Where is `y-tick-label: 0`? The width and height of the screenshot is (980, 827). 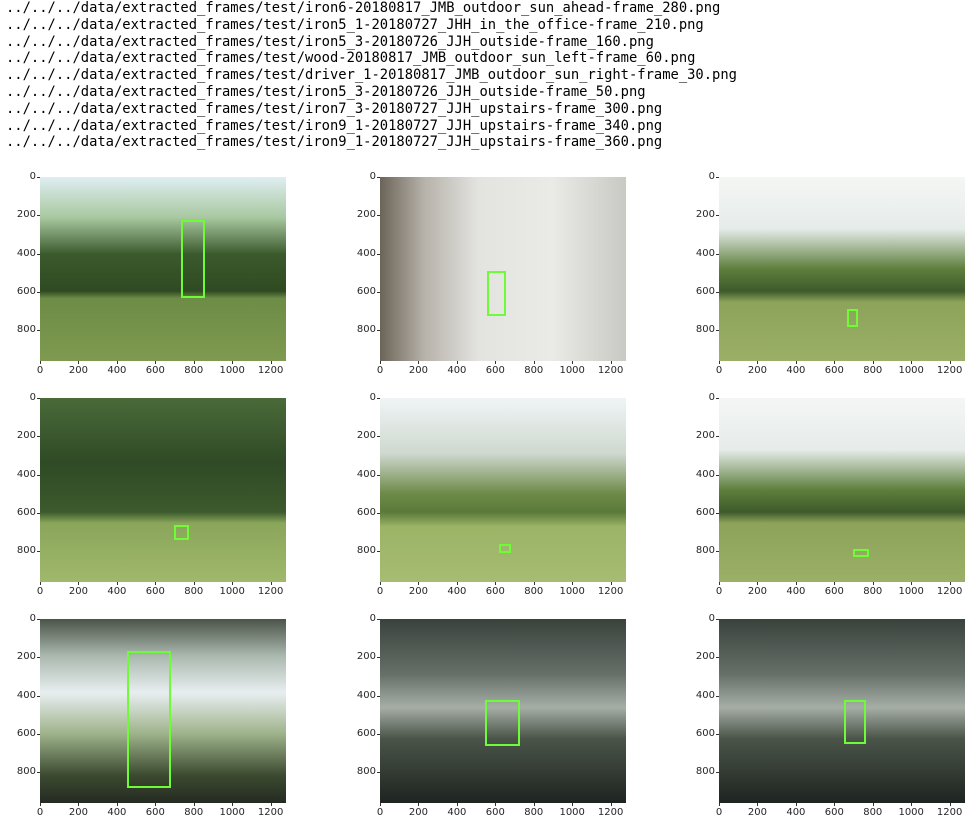 y-tick-label: 0 is located at coordinates (32, 618).